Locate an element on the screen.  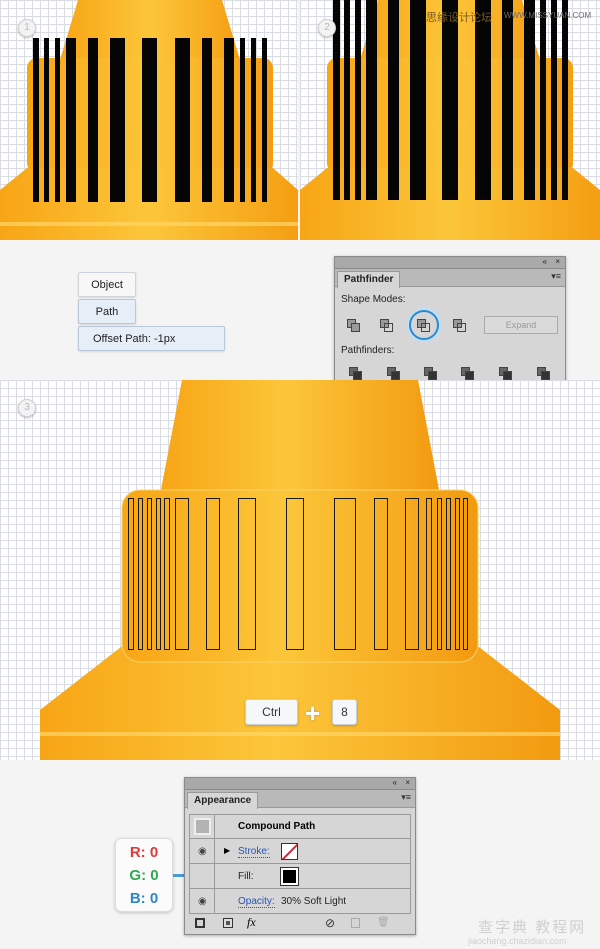
appearance-row-opacity: ◉ Opacity: 30% Soft Light is located at coordinates (300, 901).